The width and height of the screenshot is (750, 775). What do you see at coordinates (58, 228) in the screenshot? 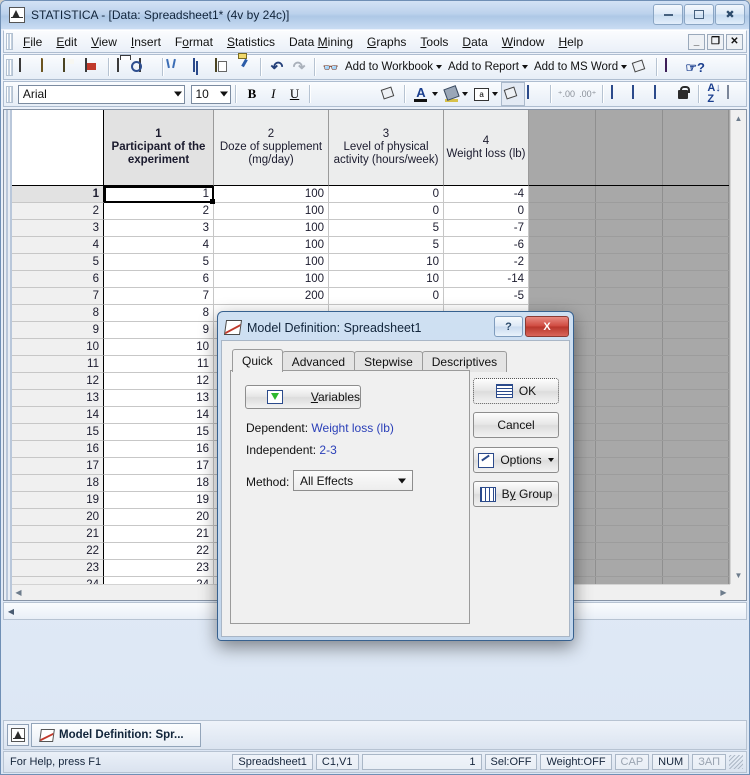
I see `row-header: 3` at bounding box center [58, 228].